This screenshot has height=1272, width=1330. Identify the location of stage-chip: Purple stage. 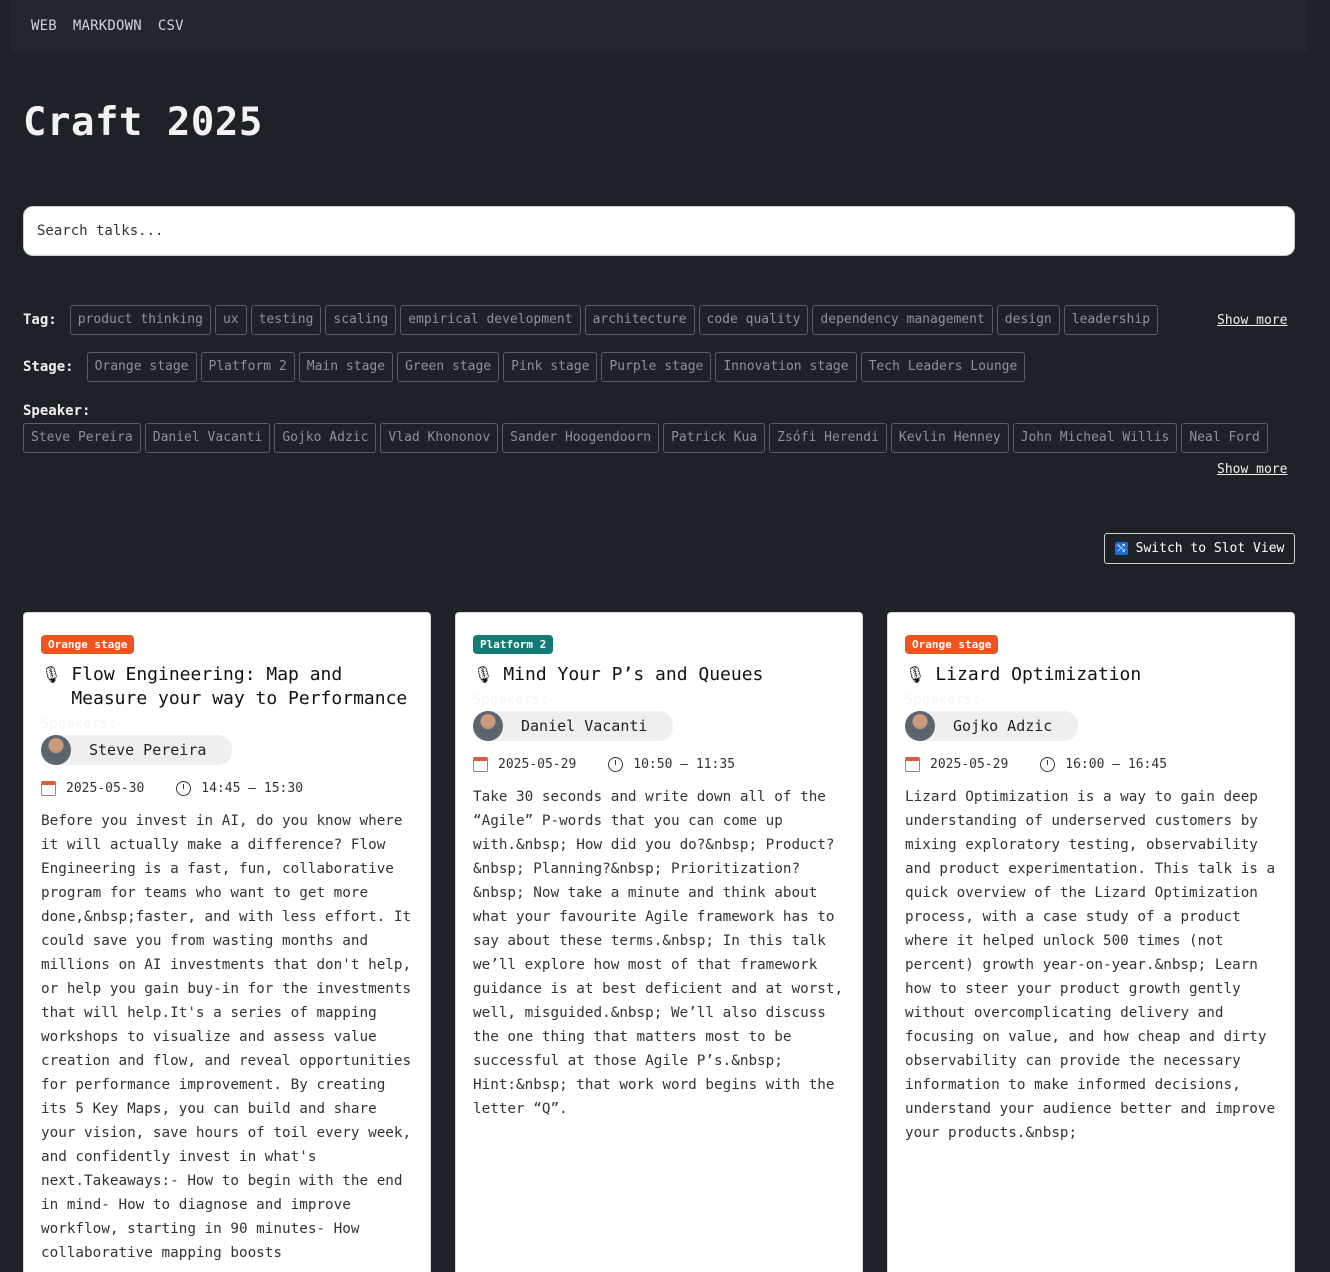
(656, 367).